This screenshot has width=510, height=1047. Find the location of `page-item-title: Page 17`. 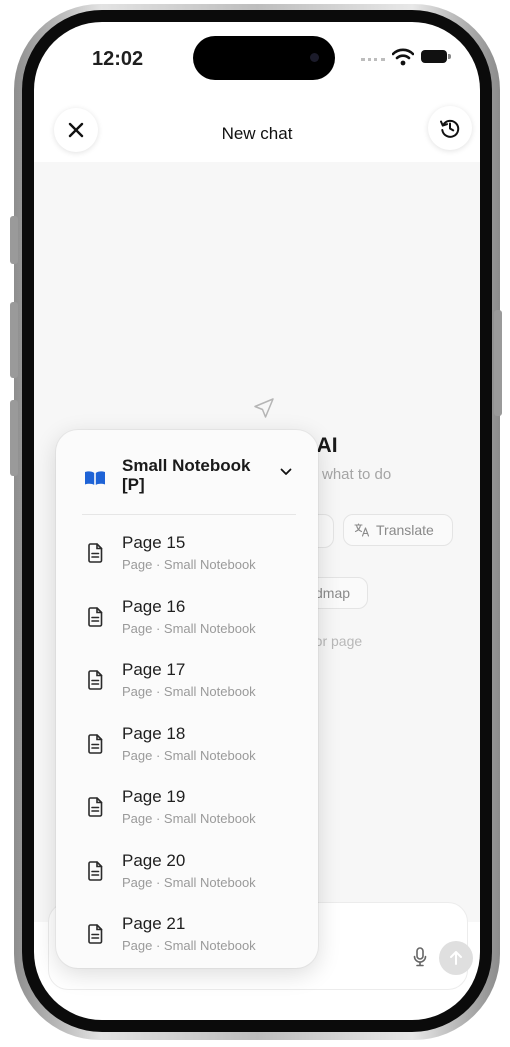

page-item-title: Page 17 is located at coordinates (154, 669).